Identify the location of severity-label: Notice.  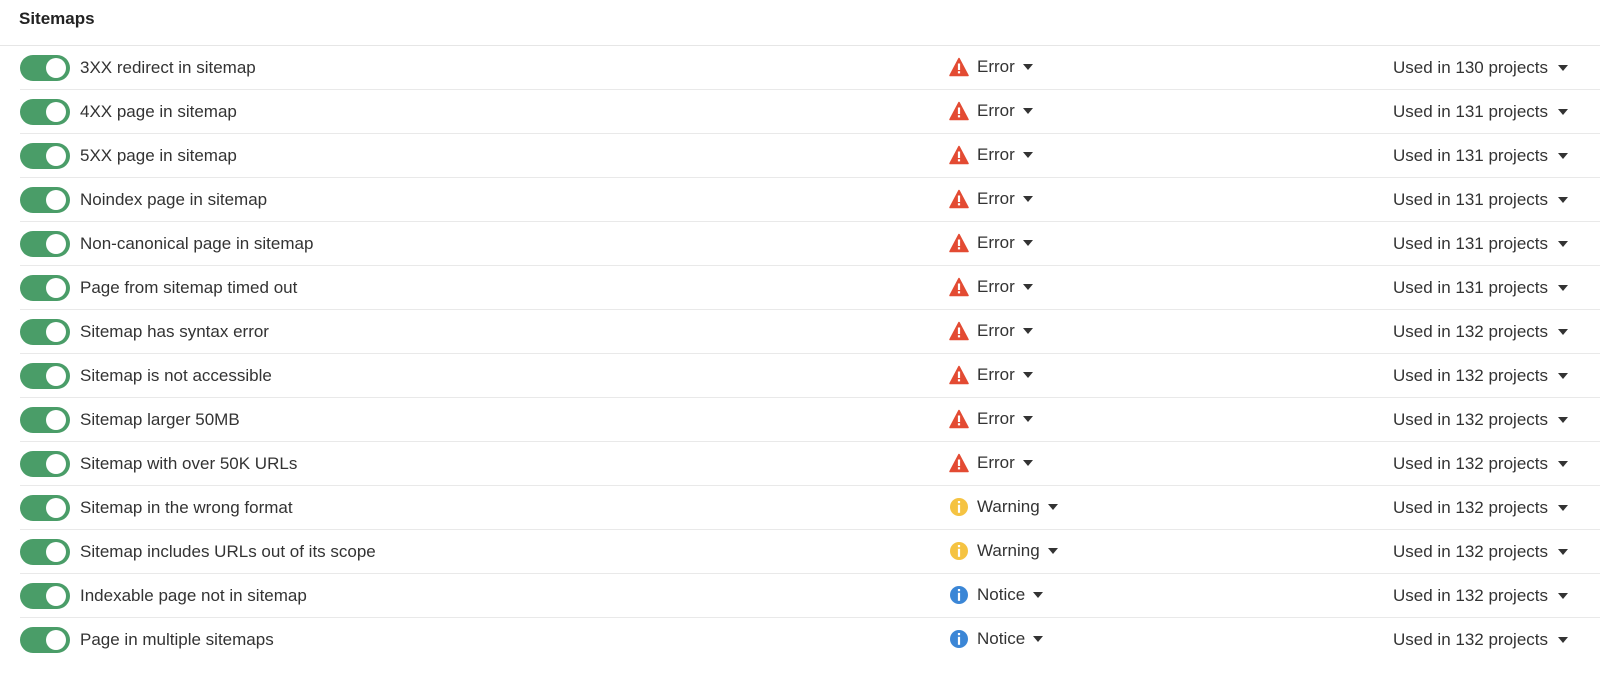
(1001, 594).